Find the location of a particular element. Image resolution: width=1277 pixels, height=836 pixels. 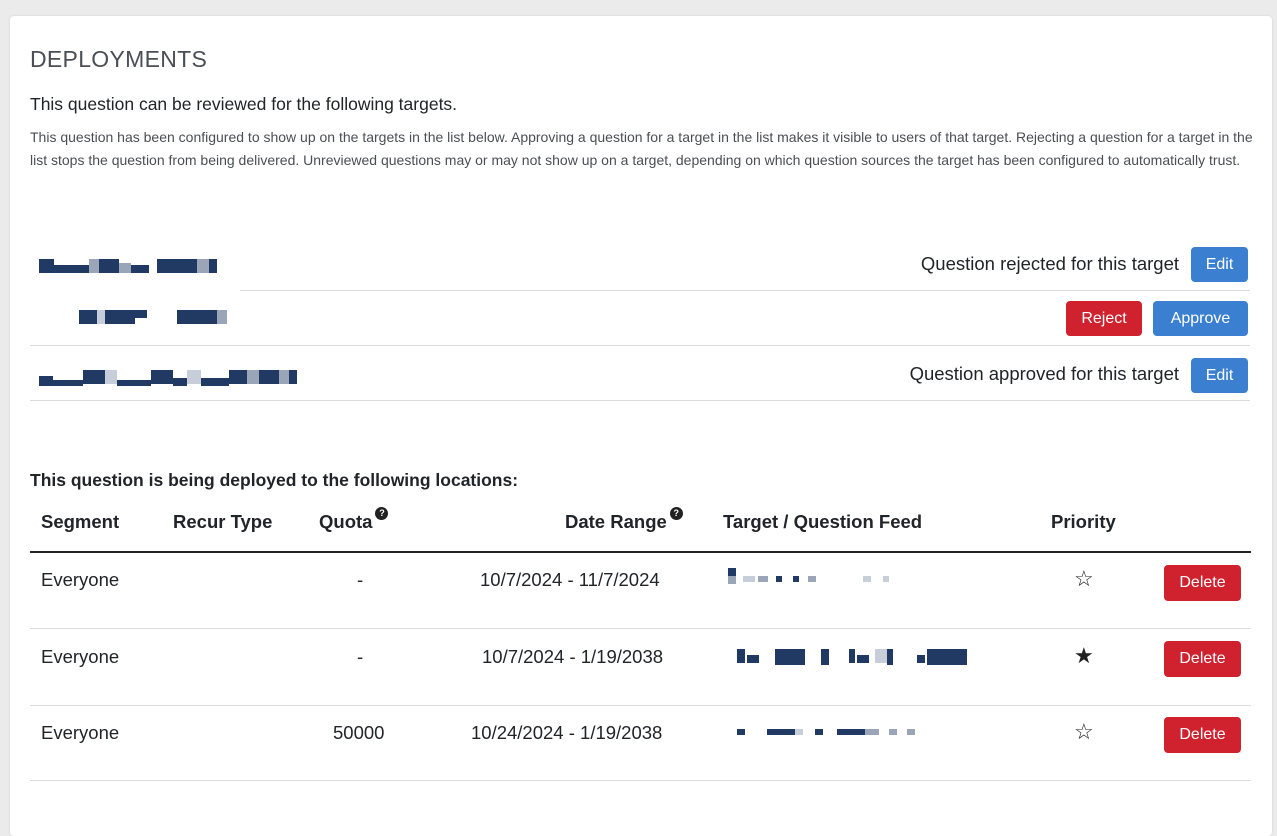

column-header-quota: Quota? is located at coordinates (354, 520).